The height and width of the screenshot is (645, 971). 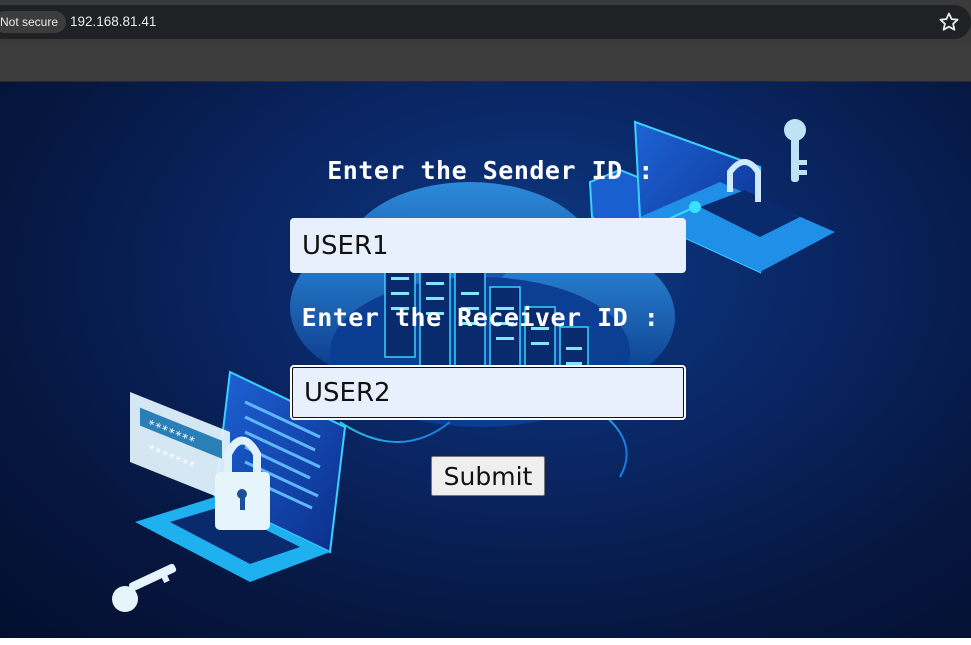 I want to click on receiver-id-input, so click(x=488, y=392).